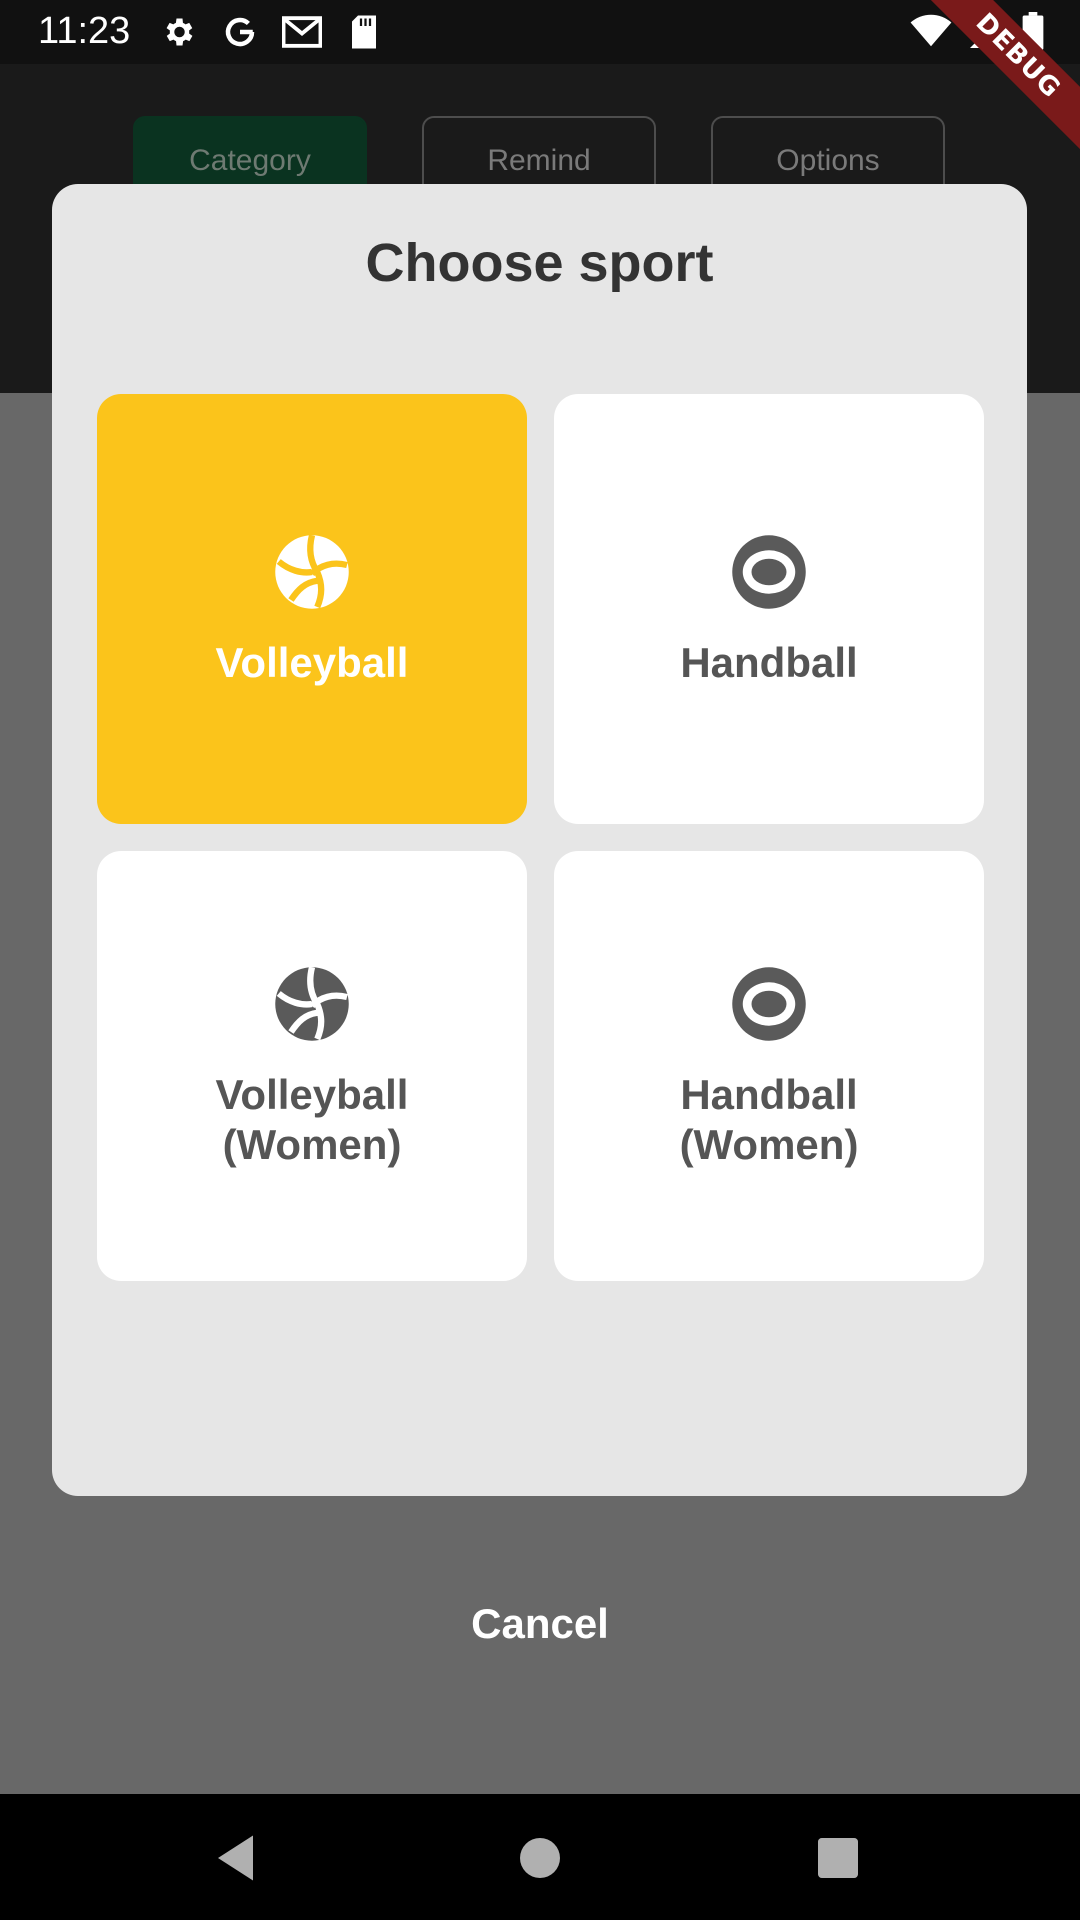 Image resolution: width=1080 pixels, height=1920 pixels. What do you see at coordinates (312, 1119) in the screenshot?
I see `sport-label: Volleyball (Women)` at bounding box center [312, 1119].